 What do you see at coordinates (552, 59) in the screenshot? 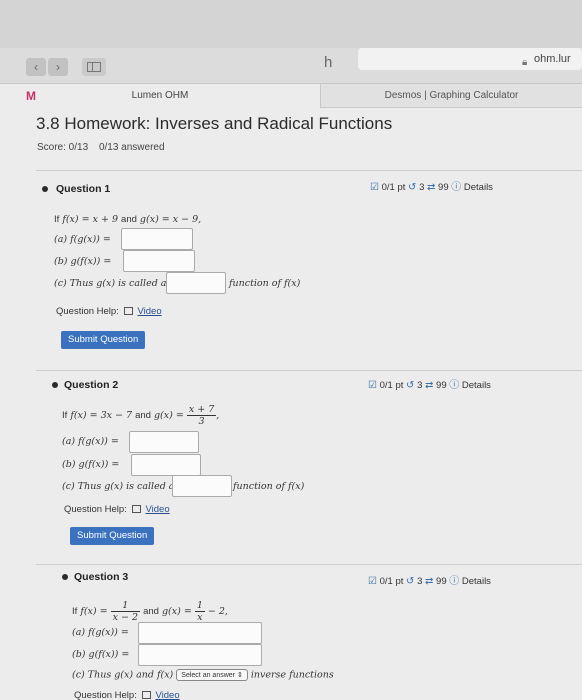
I see `url-text: ohm.lur` at bounding box center [552, 59].